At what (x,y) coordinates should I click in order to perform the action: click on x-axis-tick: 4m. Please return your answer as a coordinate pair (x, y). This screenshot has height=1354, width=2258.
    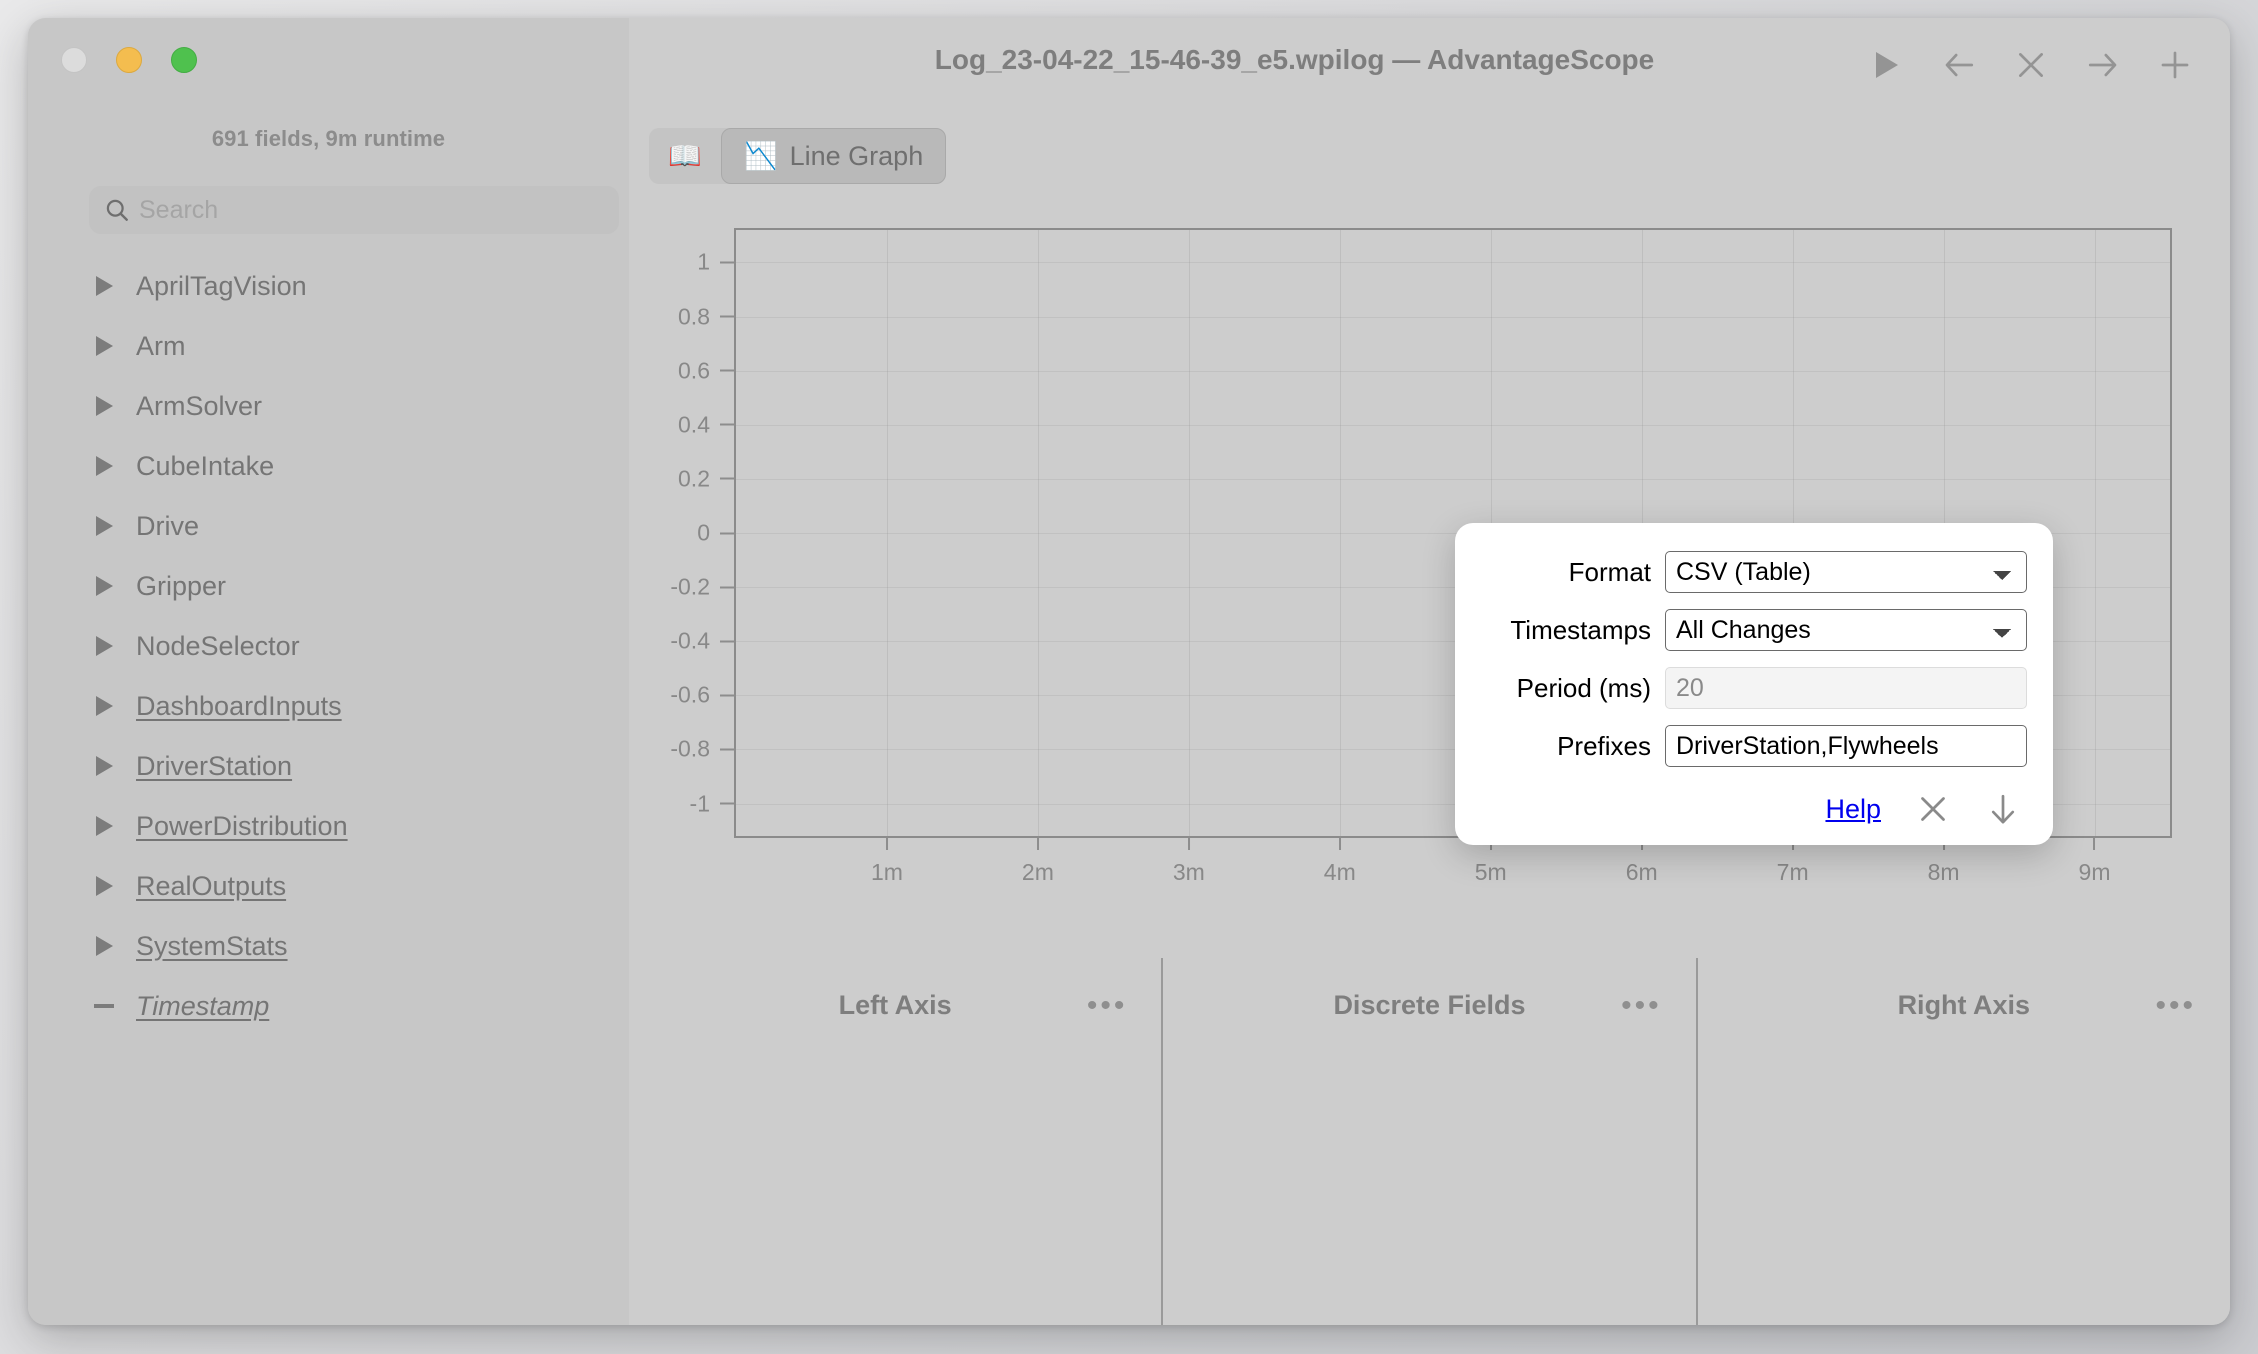
    Looking at the image, I should click on (1340, 861).